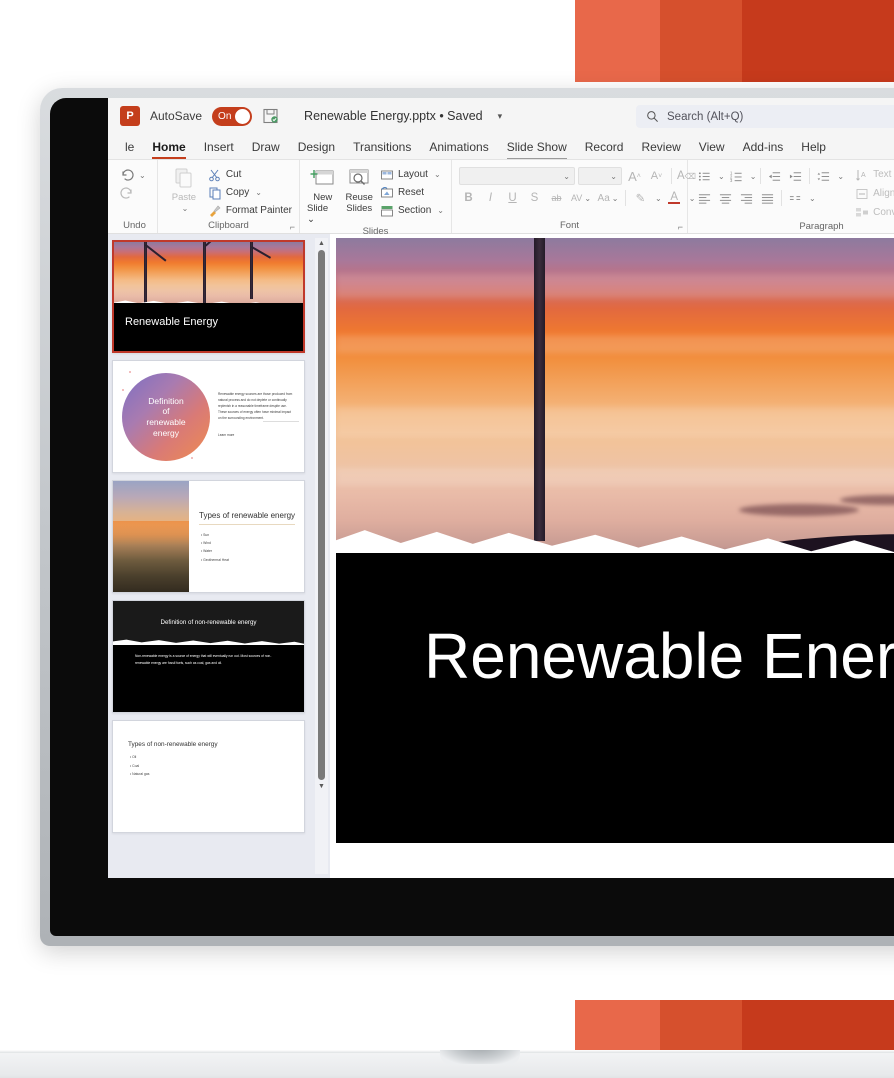 This screenshot has width=894, height=1078. What do you see at coordinates (634, 176) in the screenshot?
I see `increase-font-size-button: A ˄` at bounding box center [634, 176].